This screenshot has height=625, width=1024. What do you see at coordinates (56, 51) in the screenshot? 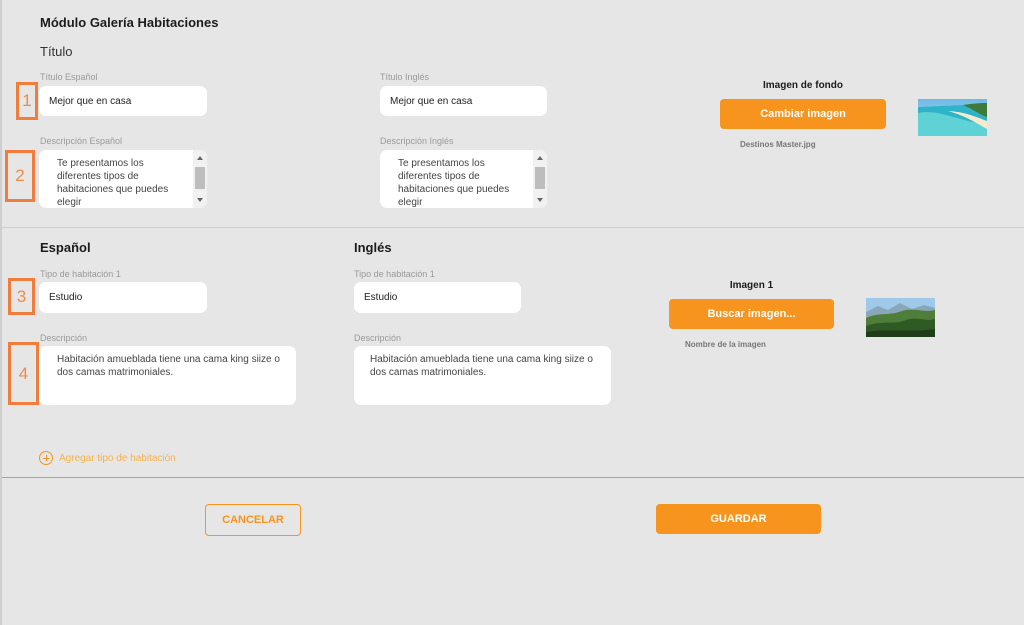
I see `section-title: Título` at bounding box center [56, 51].